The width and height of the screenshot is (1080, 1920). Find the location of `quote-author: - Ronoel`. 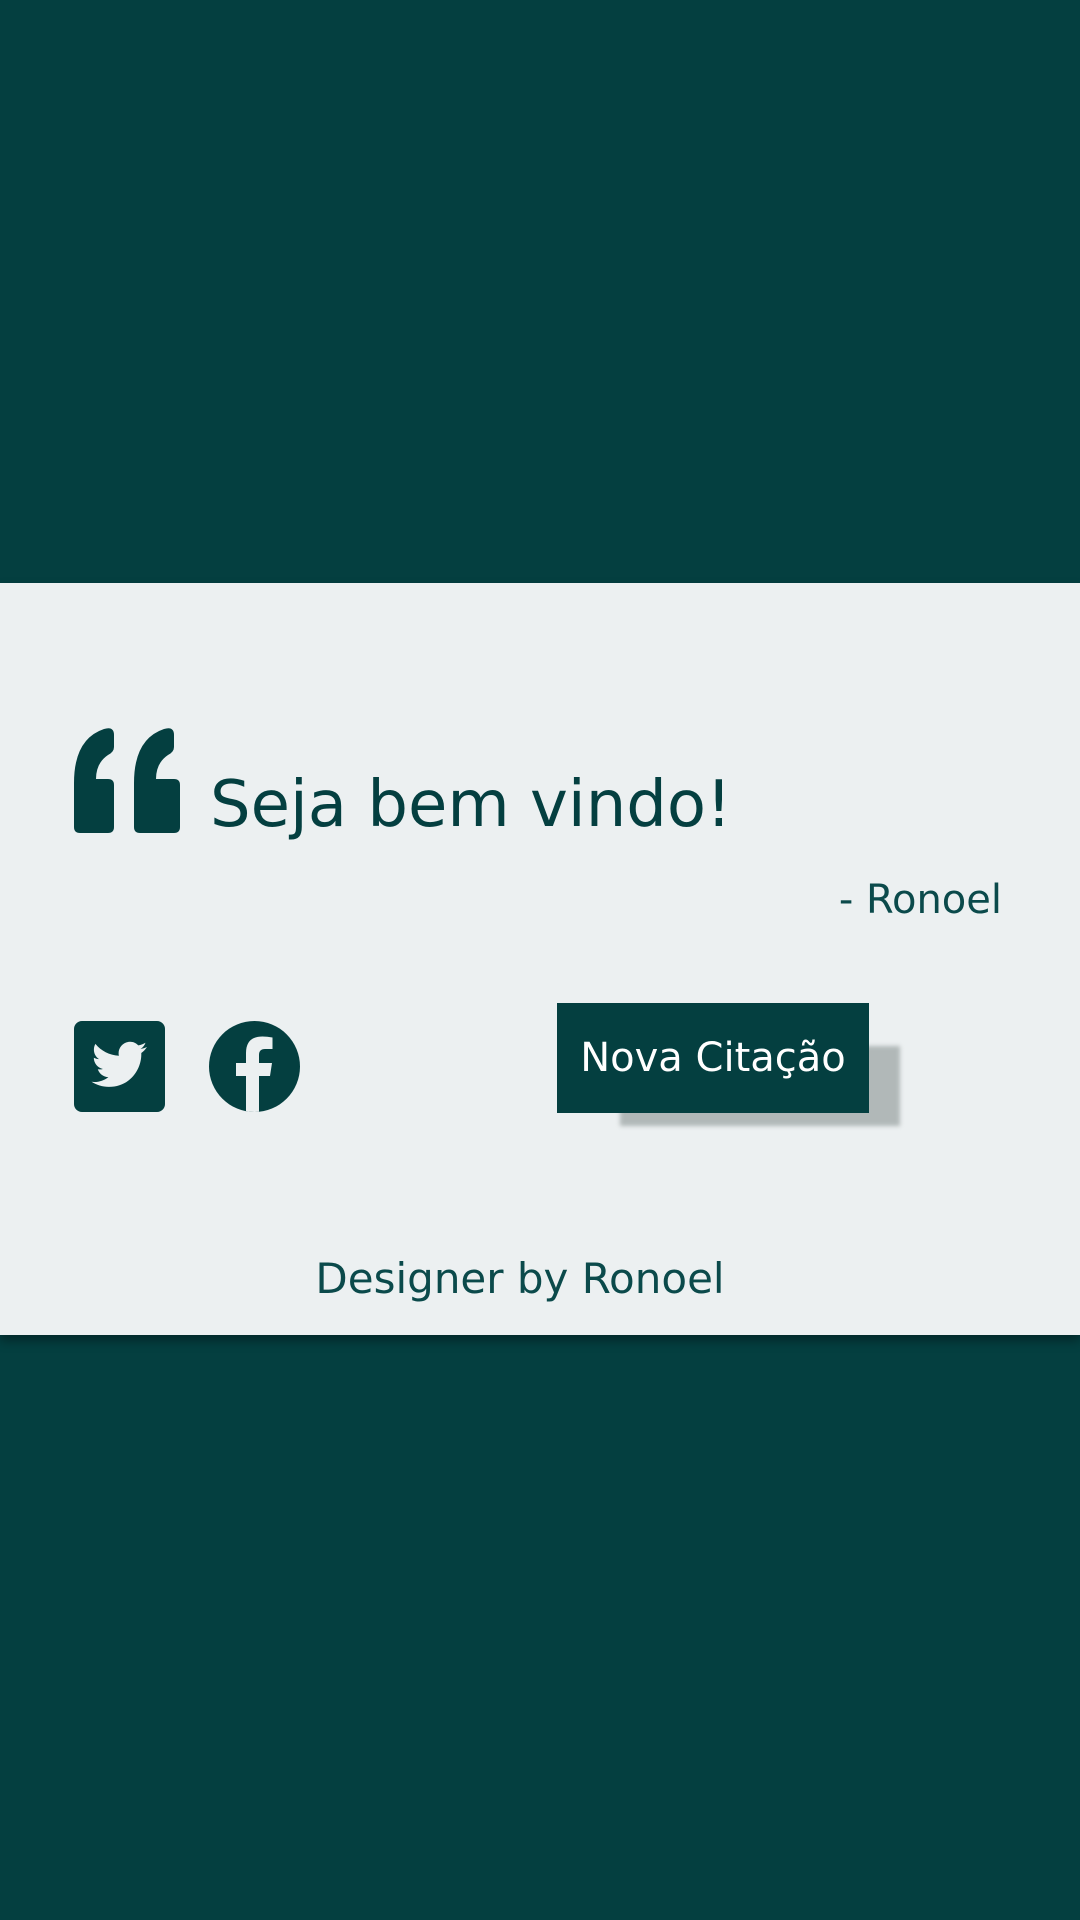

quote-author: - Ronoel is located at coordinates (920, 900).